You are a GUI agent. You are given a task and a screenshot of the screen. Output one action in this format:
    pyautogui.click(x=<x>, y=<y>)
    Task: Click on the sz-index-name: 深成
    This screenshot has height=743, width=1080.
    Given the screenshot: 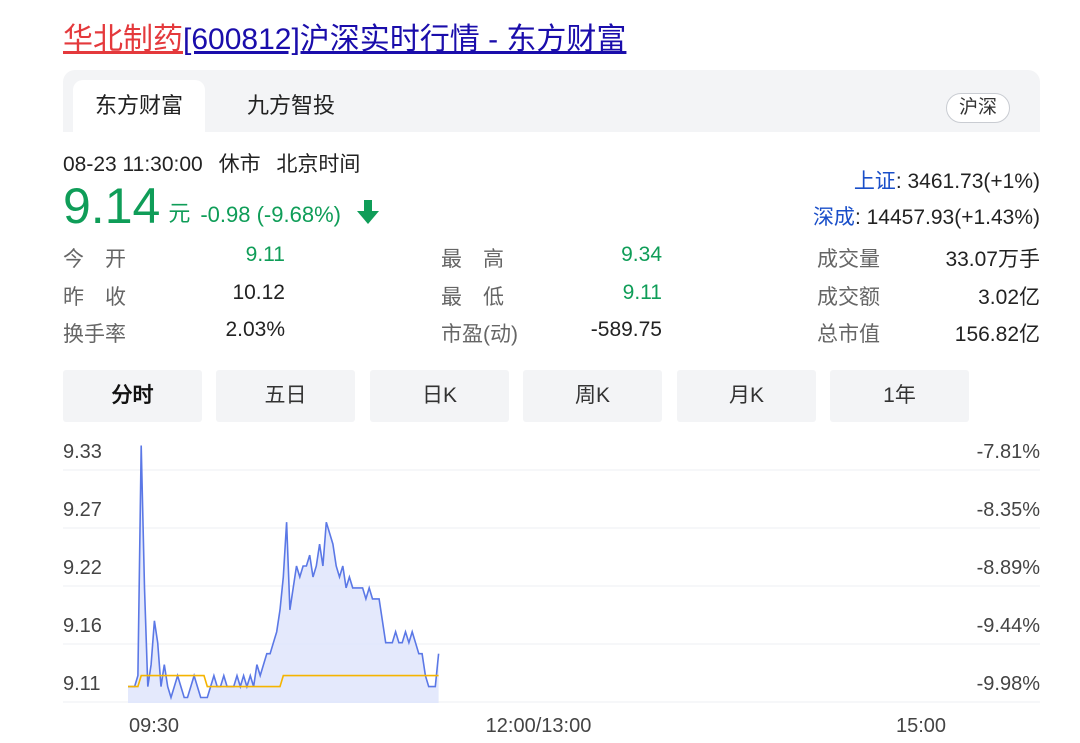 What is the action you would take?
    pyautogui.click(x=834, y=217)
    